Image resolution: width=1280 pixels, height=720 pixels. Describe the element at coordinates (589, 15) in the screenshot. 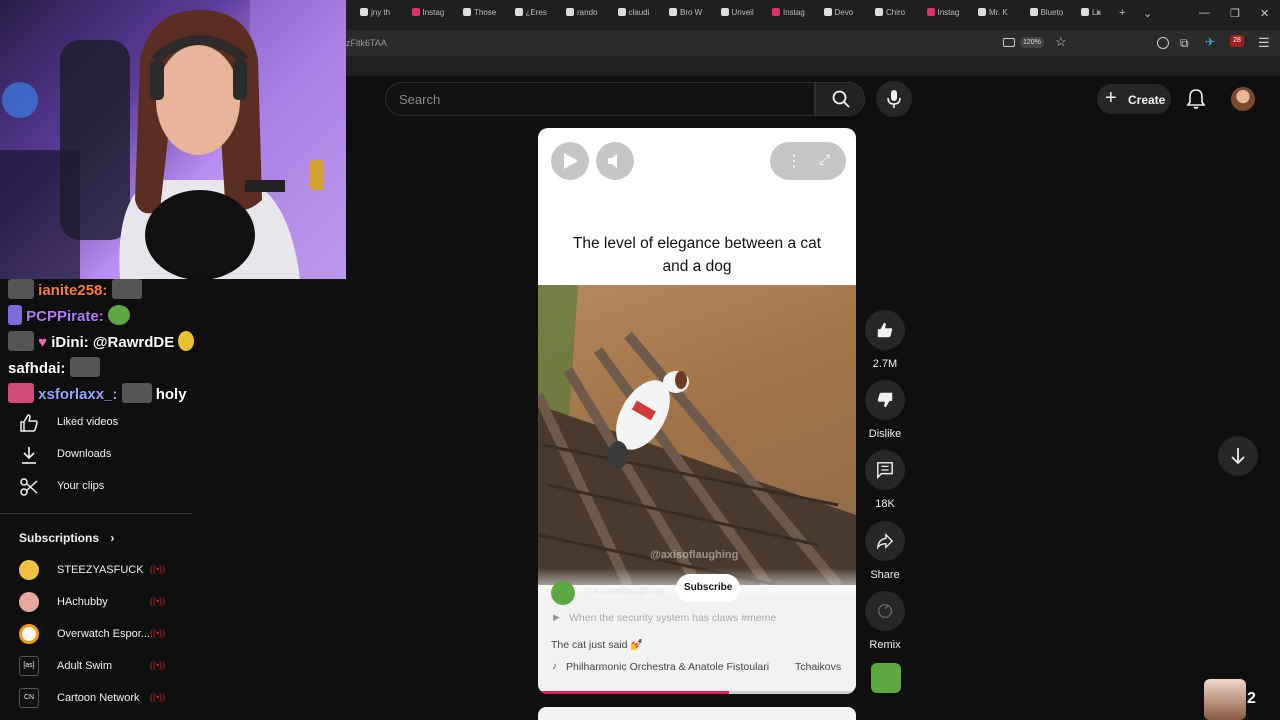

I see `browser-tab: rando` at that location.